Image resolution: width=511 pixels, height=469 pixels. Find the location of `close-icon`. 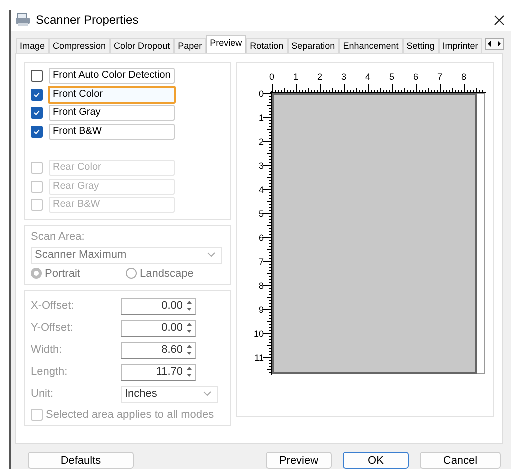

close-icon is located at coordinates (499, 20).